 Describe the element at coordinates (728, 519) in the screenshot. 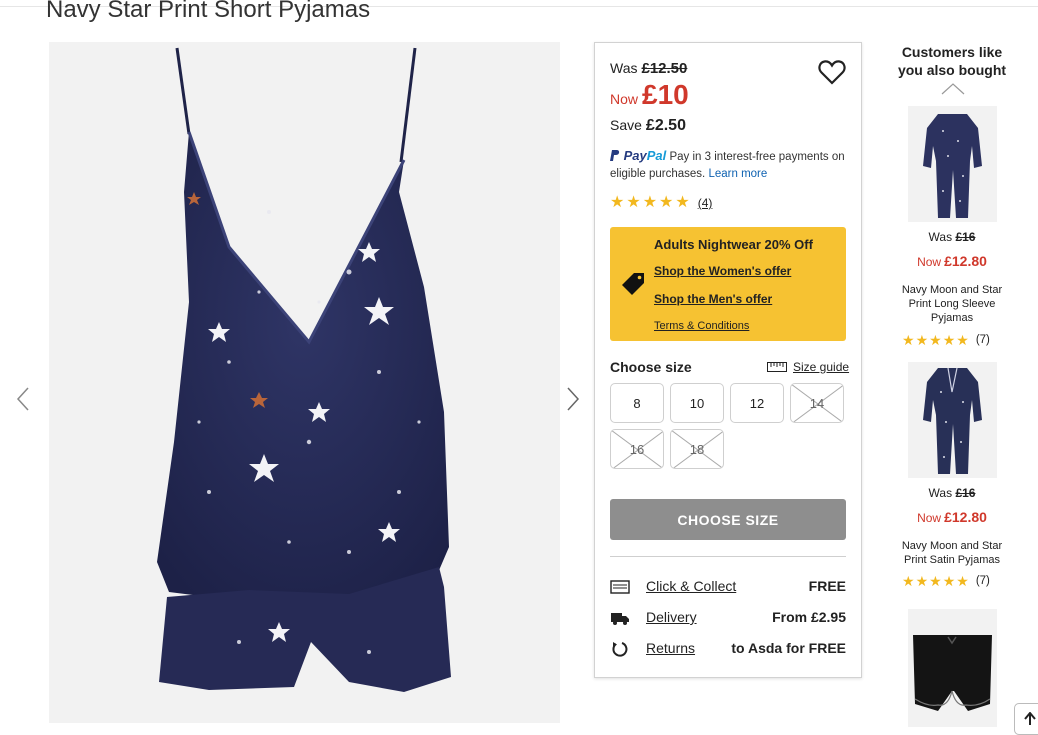

I see `choose-size-button: CHOOSE SIZE` at that location.